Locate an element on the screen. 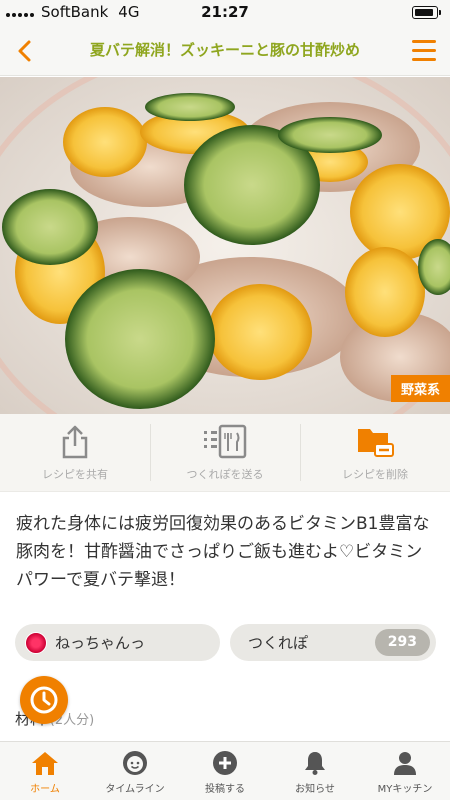  menu-button is located at coordinates (424, 51).